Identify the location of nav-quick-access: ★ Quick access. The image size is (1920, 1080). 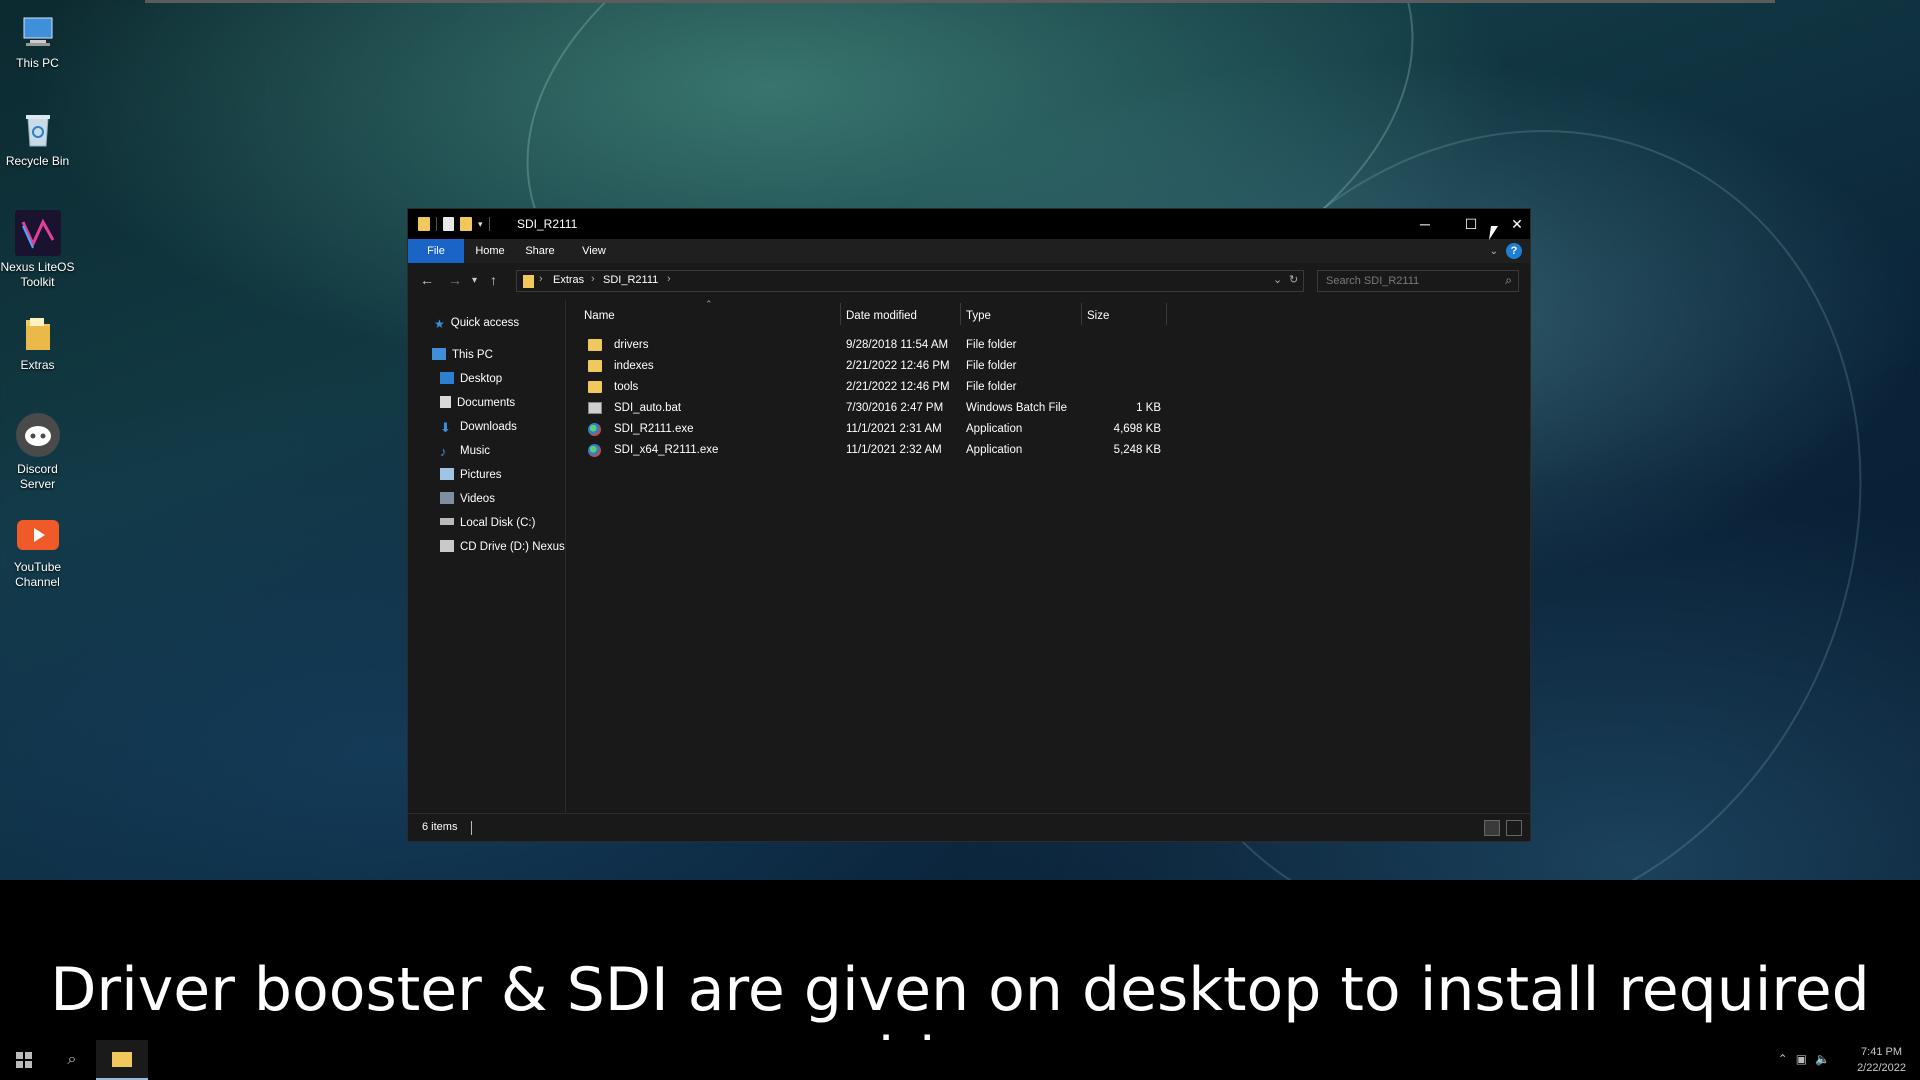
(476, 323).